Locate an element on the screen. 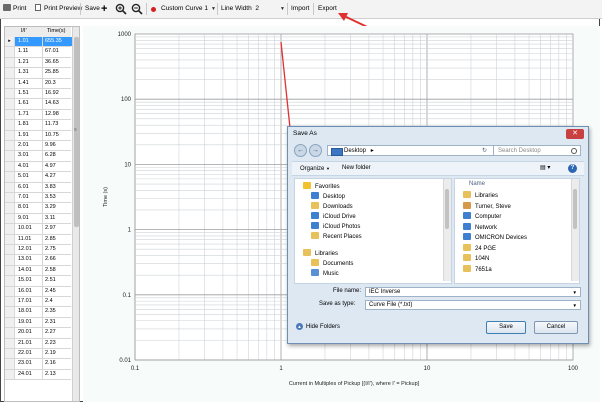 The width and height of the screenshot is (602, 404). cell-time: 655.35 is located at coordinates (58, 42).